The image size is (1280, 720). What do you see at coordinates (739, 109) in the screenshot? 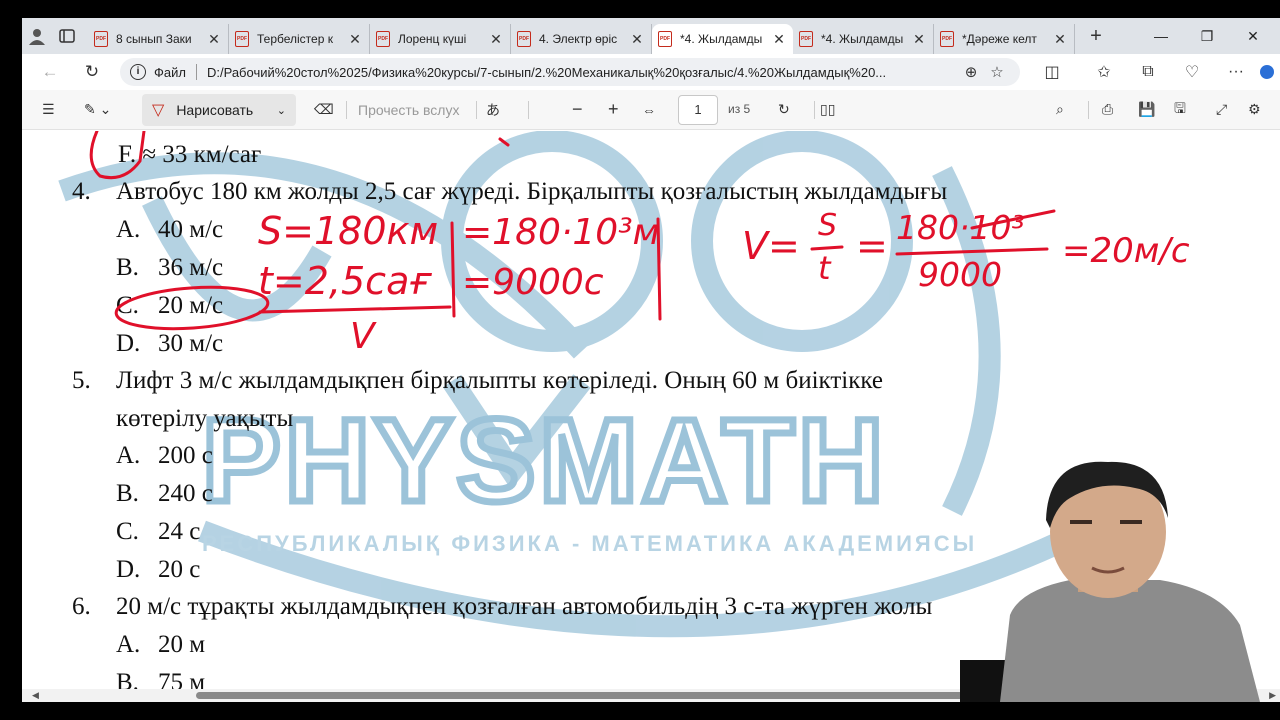
I see `page-total: из 5` at bounding box center [739, 109].